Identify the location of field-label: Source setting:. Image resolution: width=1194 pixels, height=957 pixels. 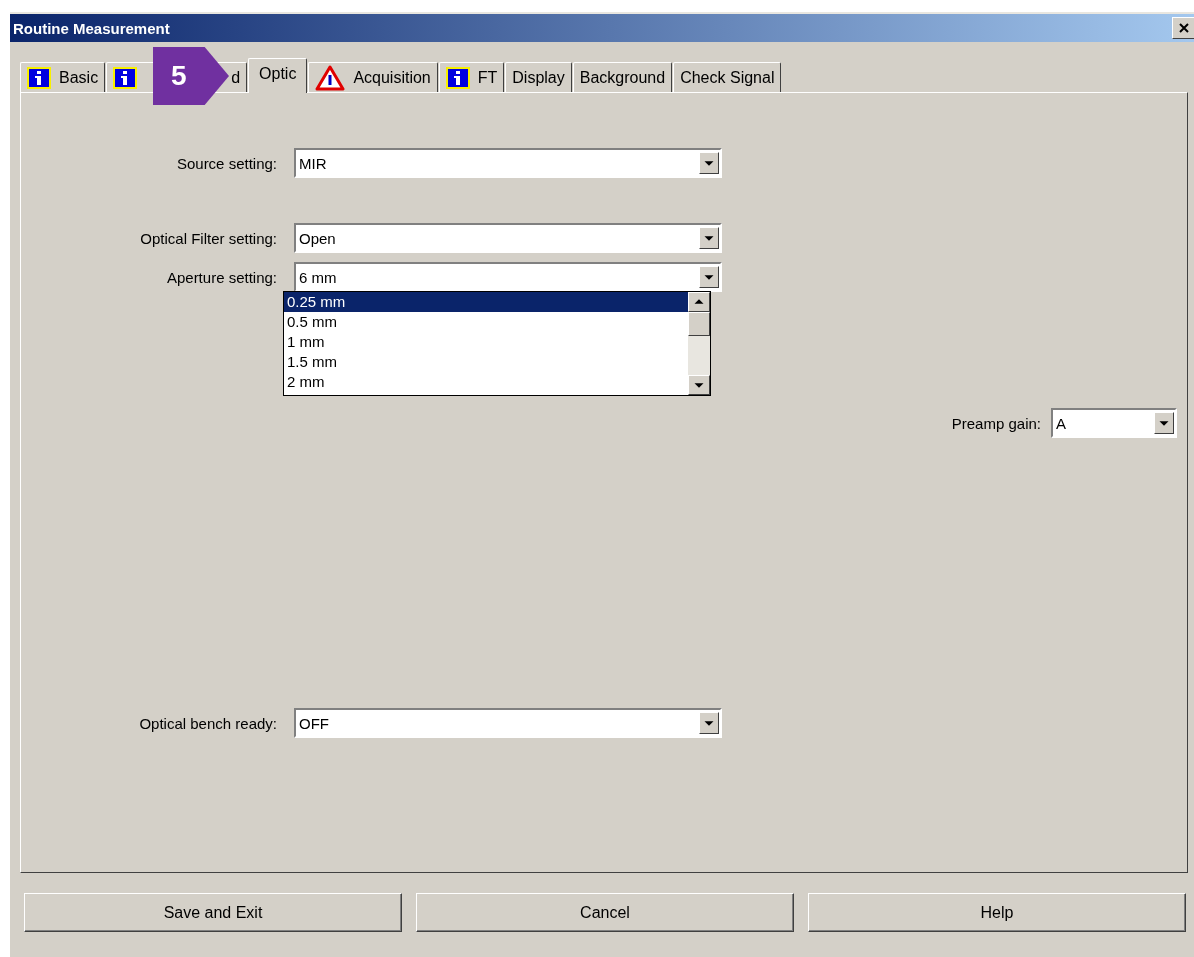
(226, 163).